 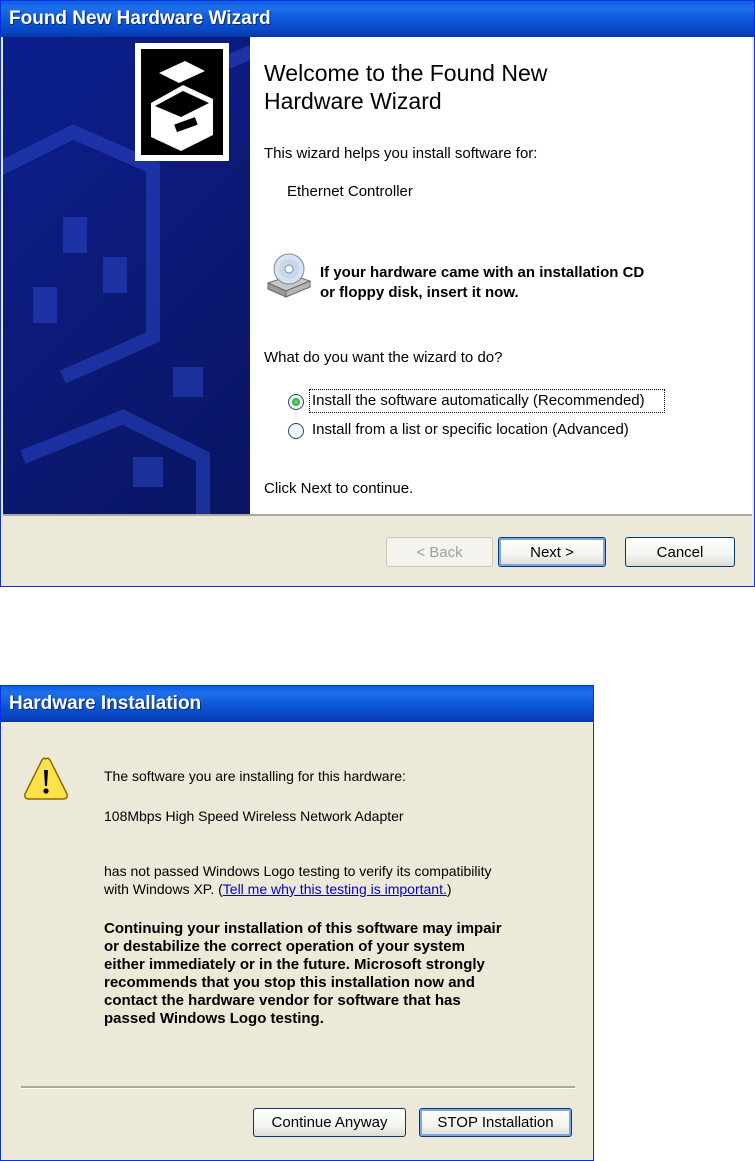 I want to click on wizard-heading: Welcome to the Found New Hardware Wizard, so click(x=474, y=87).